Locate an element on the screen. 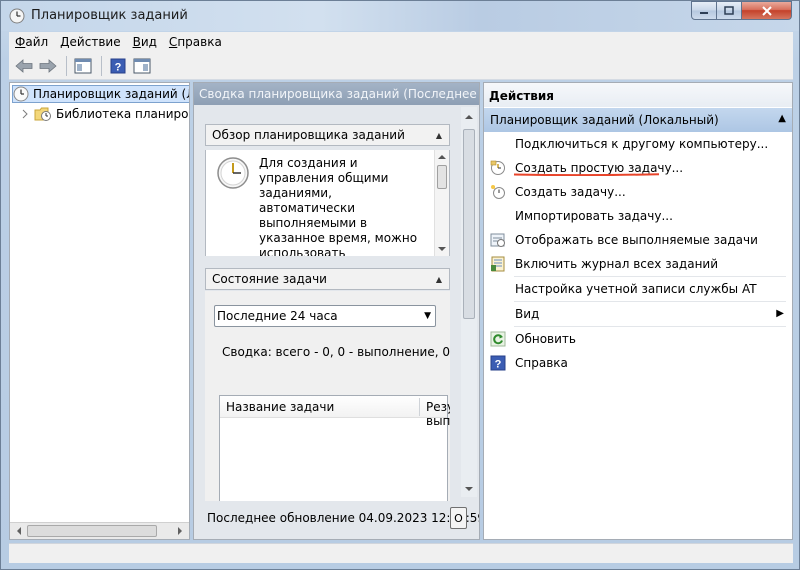  highlight-underline is located at coordinates (586, 174).